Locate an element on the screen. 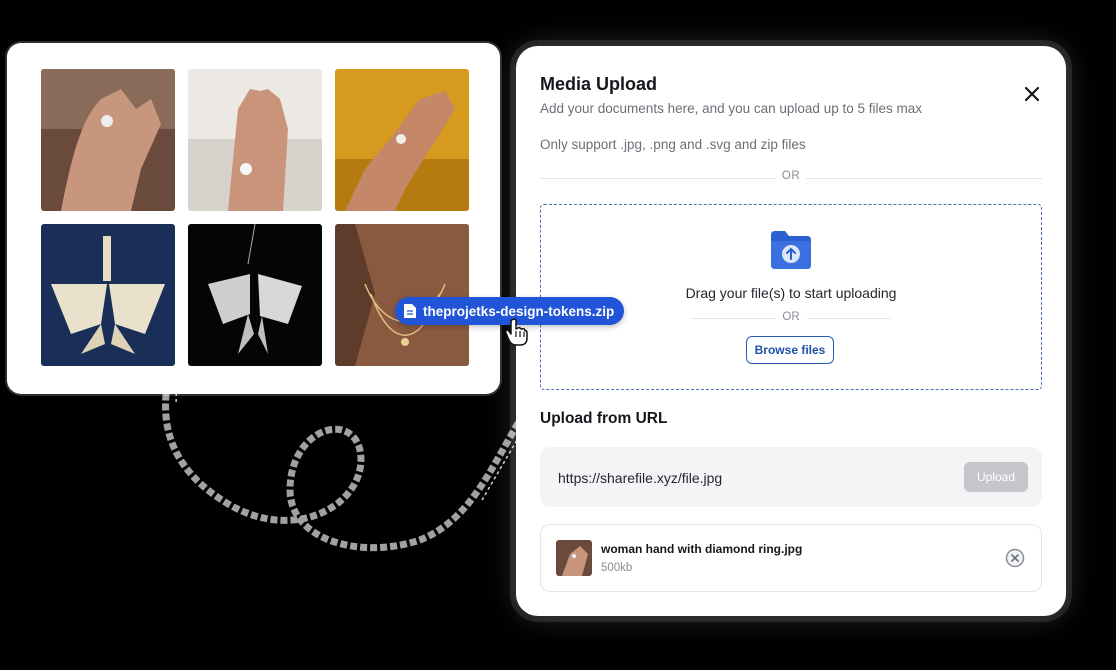 The height and width of the screenshot is (670, 1116). url-input-container: Upload is located at coordinates (791, 477).